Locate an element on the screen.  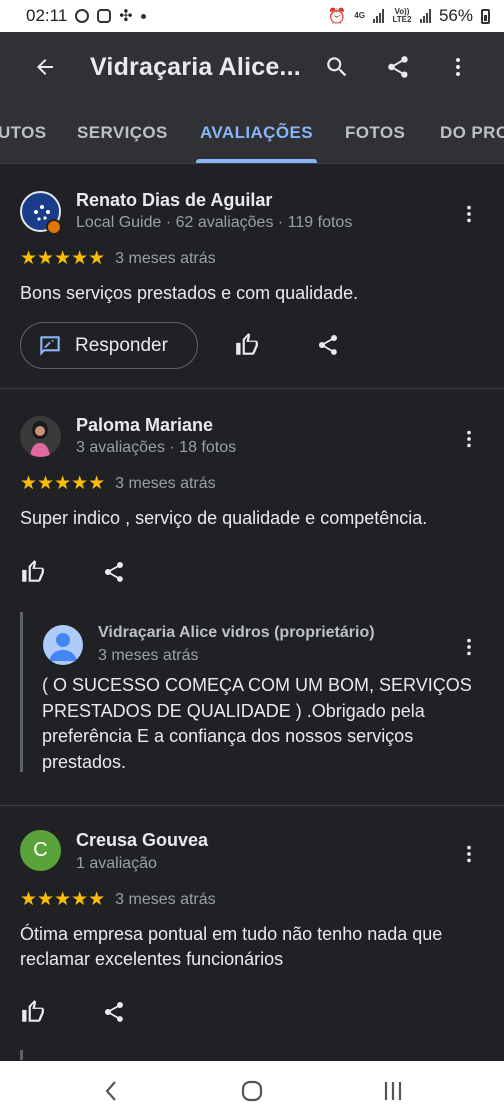
reply-button: Responder is located at coordinates (109, 345).